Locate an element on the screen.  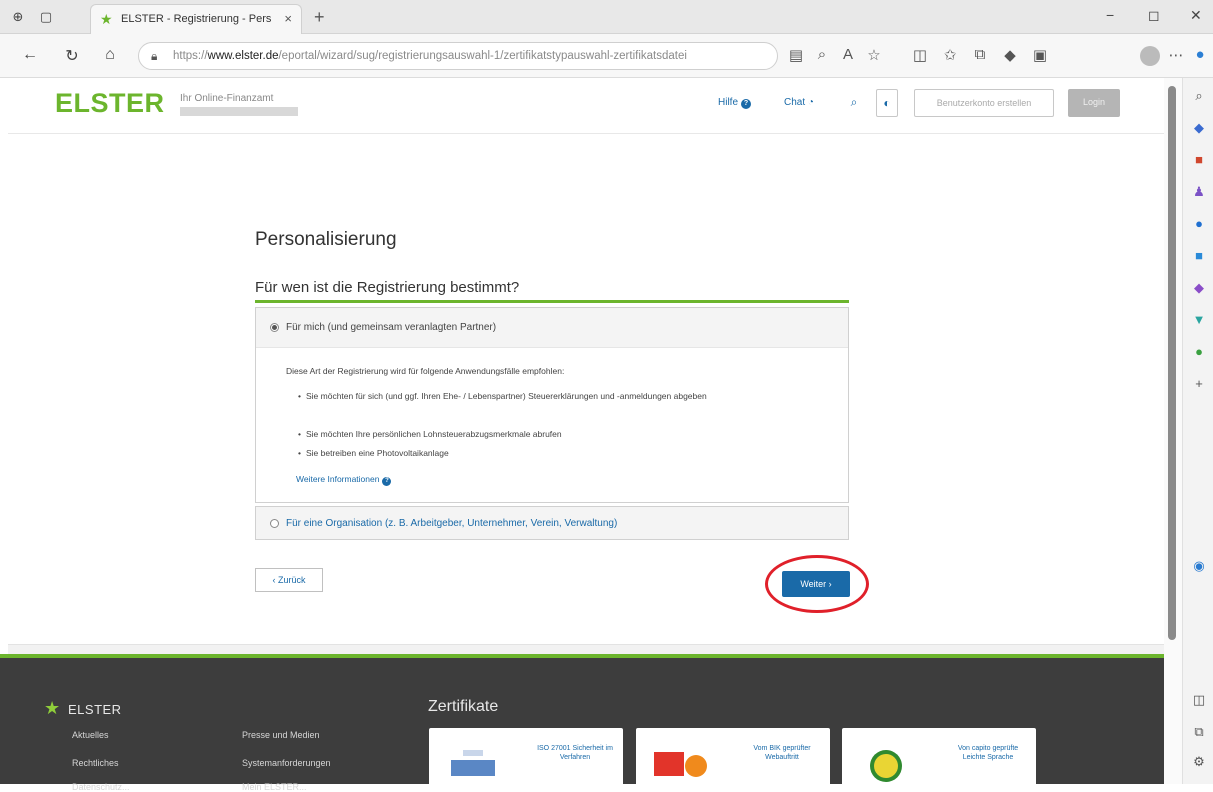
cert-text-iso: ISO 27001 Sicherheit im Verfahren is located at coordinates (575, 753).